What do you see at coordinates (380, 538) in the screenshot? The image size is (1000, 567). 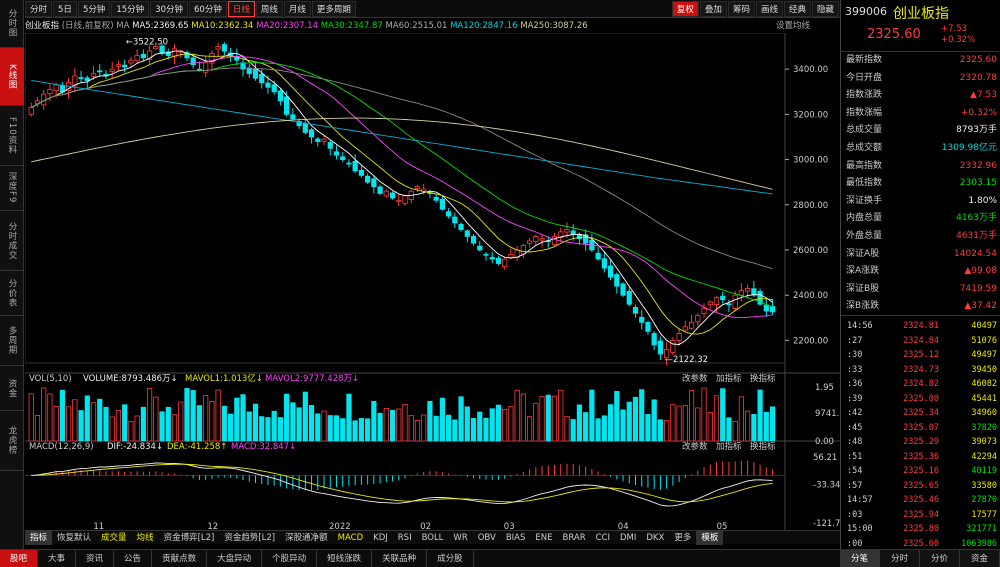 I see `indicator-tab-8: KDJ` at bounding box center [380, 538].